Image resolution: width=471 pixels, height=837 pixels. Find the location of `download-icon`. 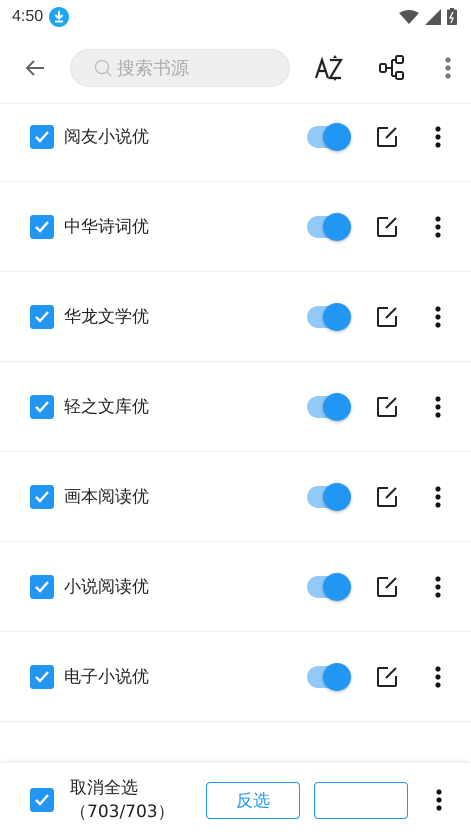

download-icon is located at coordinates (59, 16).